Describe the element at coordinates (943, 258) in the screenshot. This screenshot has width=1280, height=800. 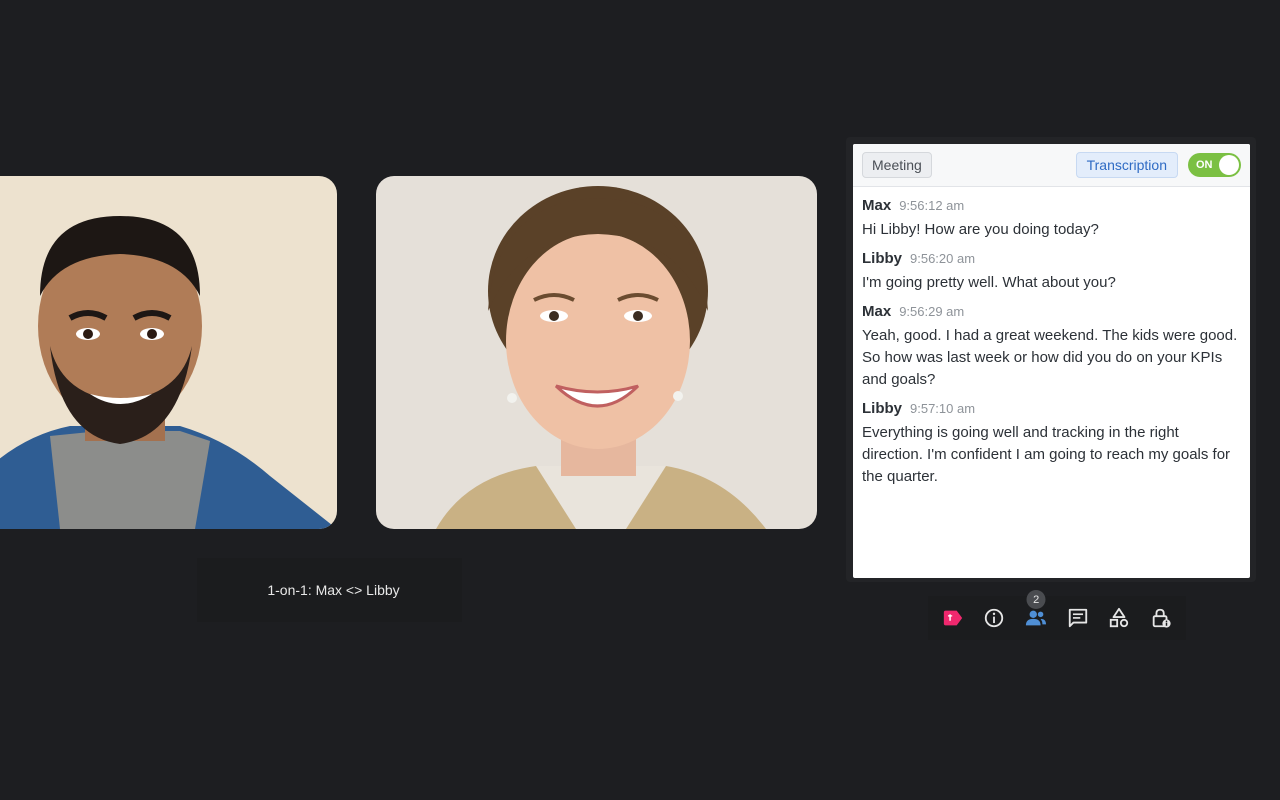
I see `message-time: 9:56:20 am` at that location.